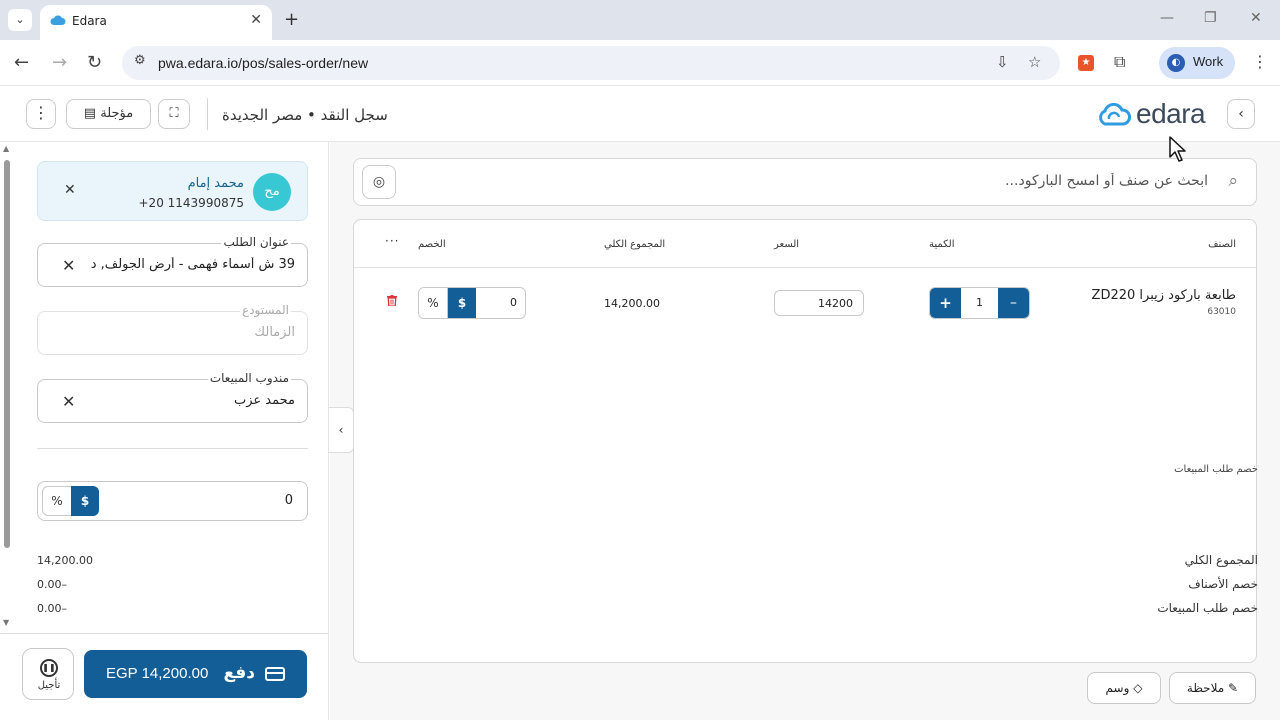  Describe the element at coordinates (207, 114) in the screenshot. I see `header-divider` at that location.